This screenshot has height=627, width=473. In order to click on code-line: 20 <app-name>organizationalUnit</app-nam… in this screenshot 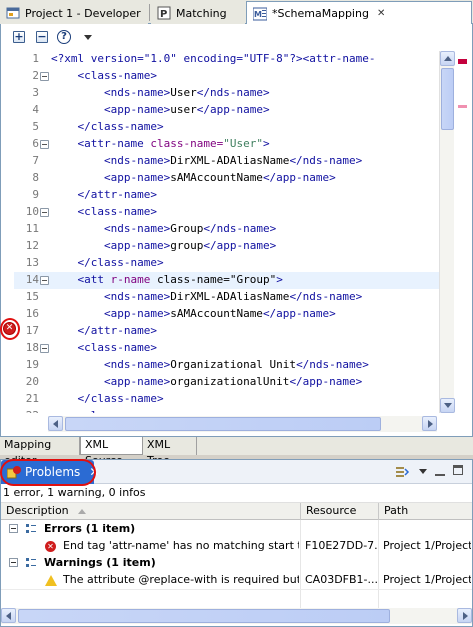, I will do `click(220, 382)`.